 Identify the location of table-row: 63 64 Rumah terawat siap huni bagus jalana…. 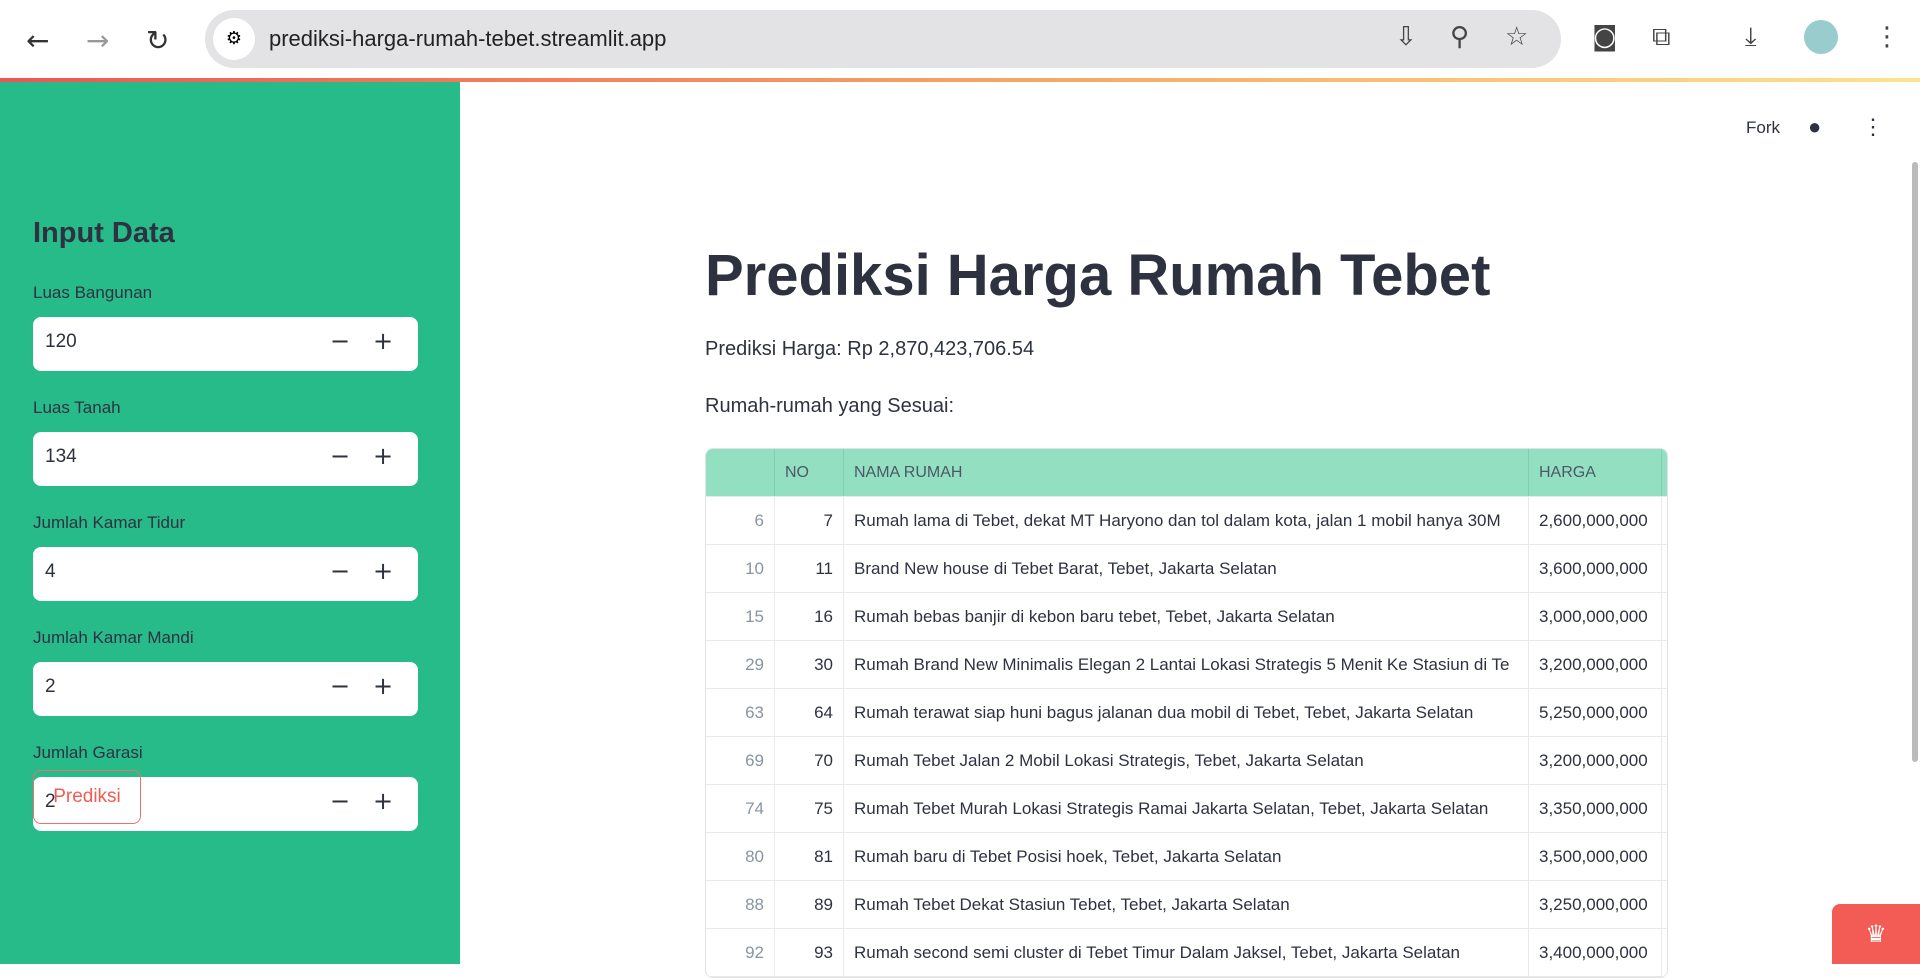
(1186, 713).